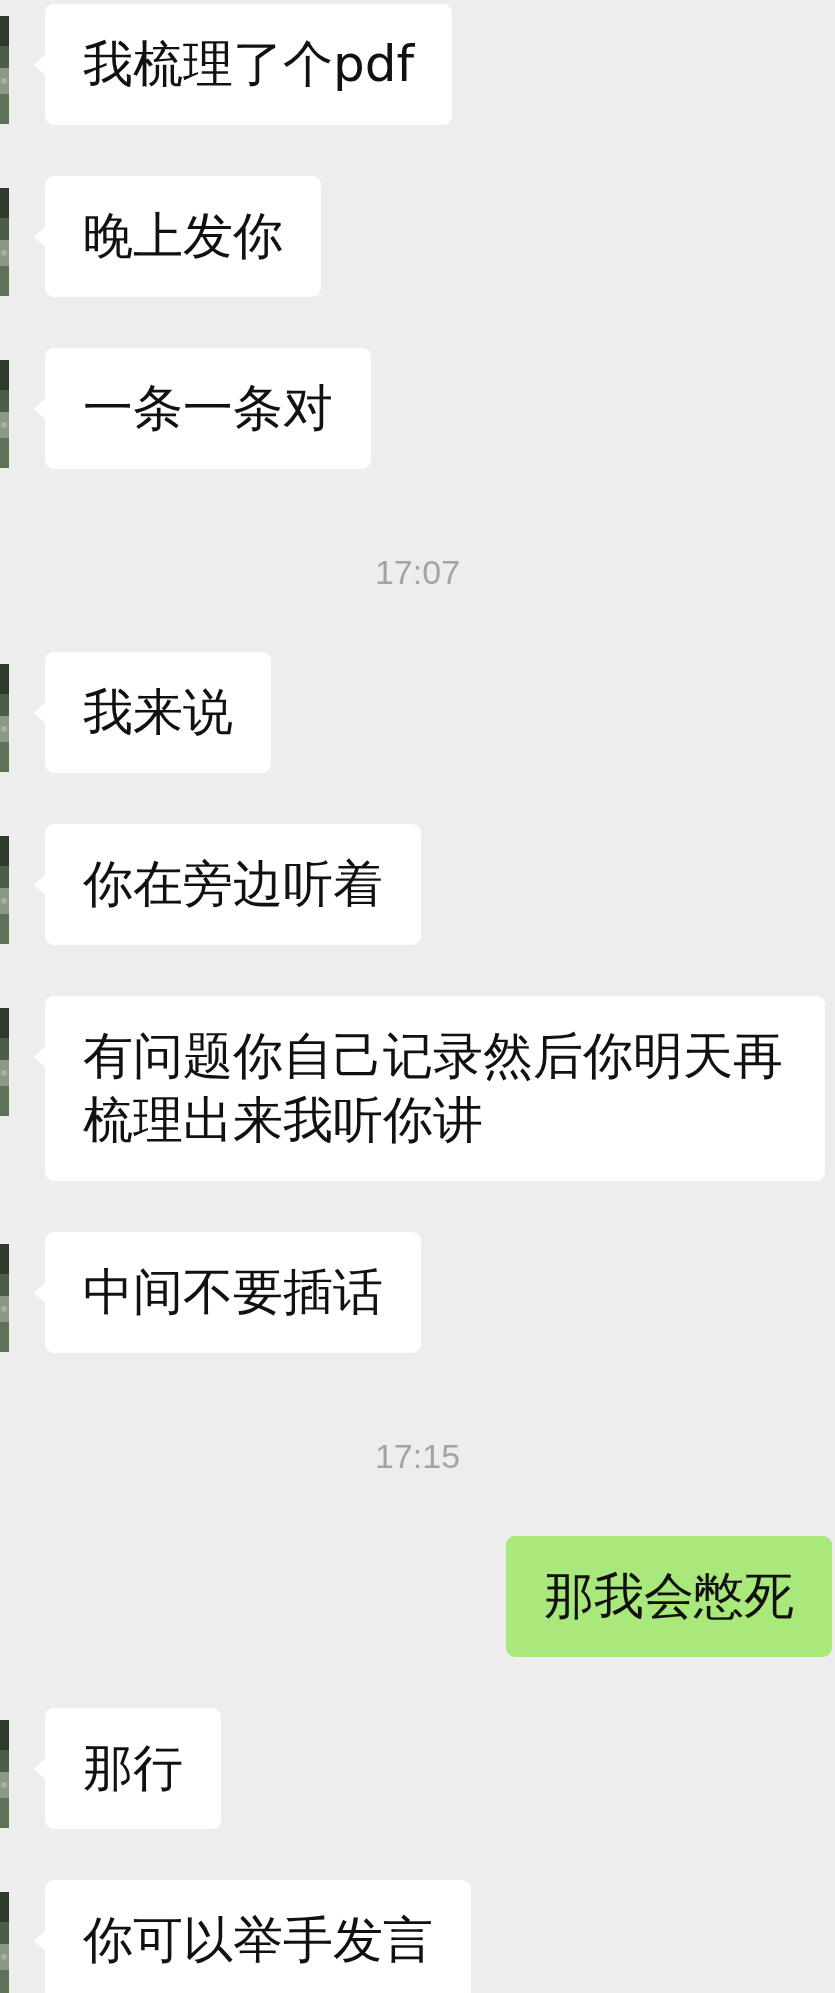  I want to click on message-bubble: 中间不要插话, so click(233, 1292).